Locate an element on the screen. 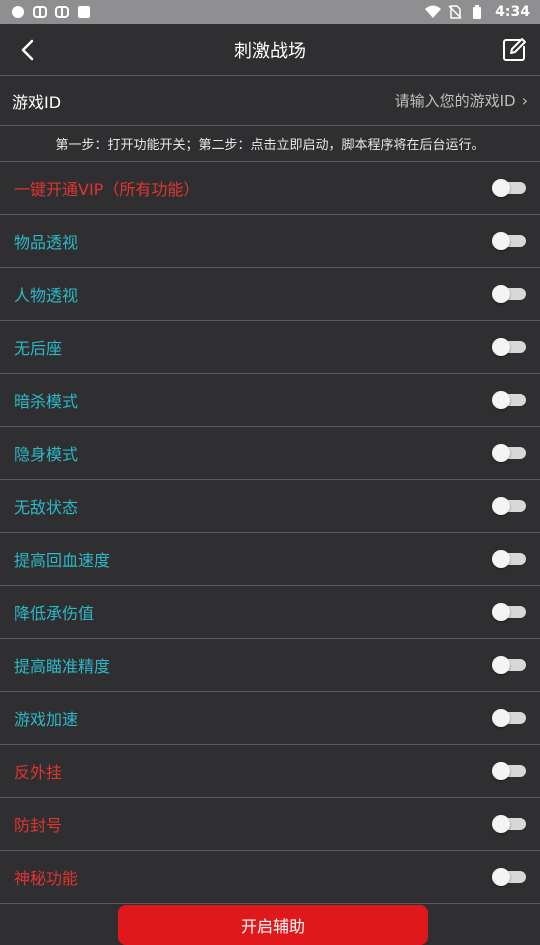 Image resolution: width=540 pixels, height=945 pixels. game-id-input: 请输入您的游戏ID › is located at coordinates (461, 100).